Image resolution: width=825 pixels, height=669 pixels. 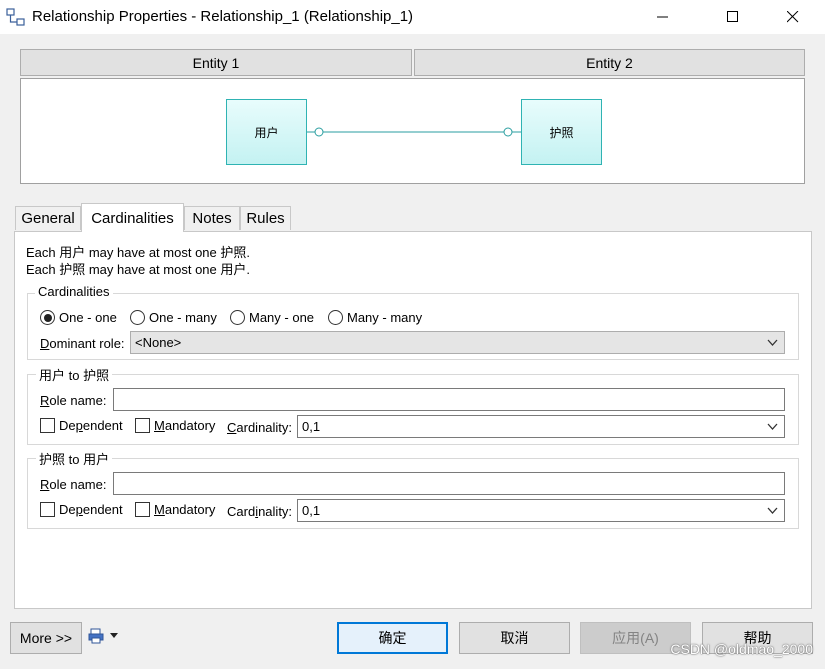 I want to click on entity1-name: 用户, so click(x=266, y=132).